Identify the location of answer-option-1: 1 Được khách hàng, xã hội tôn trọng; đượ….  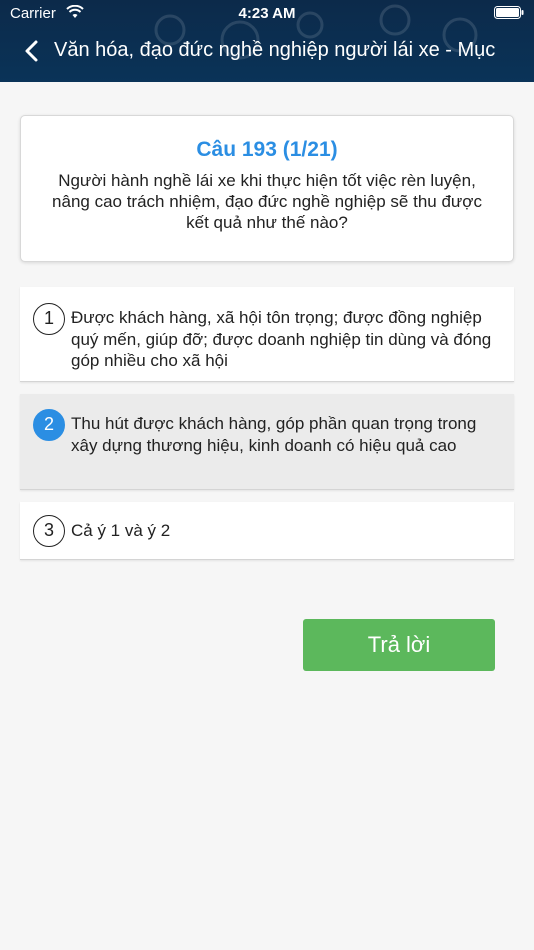
(267, 334).